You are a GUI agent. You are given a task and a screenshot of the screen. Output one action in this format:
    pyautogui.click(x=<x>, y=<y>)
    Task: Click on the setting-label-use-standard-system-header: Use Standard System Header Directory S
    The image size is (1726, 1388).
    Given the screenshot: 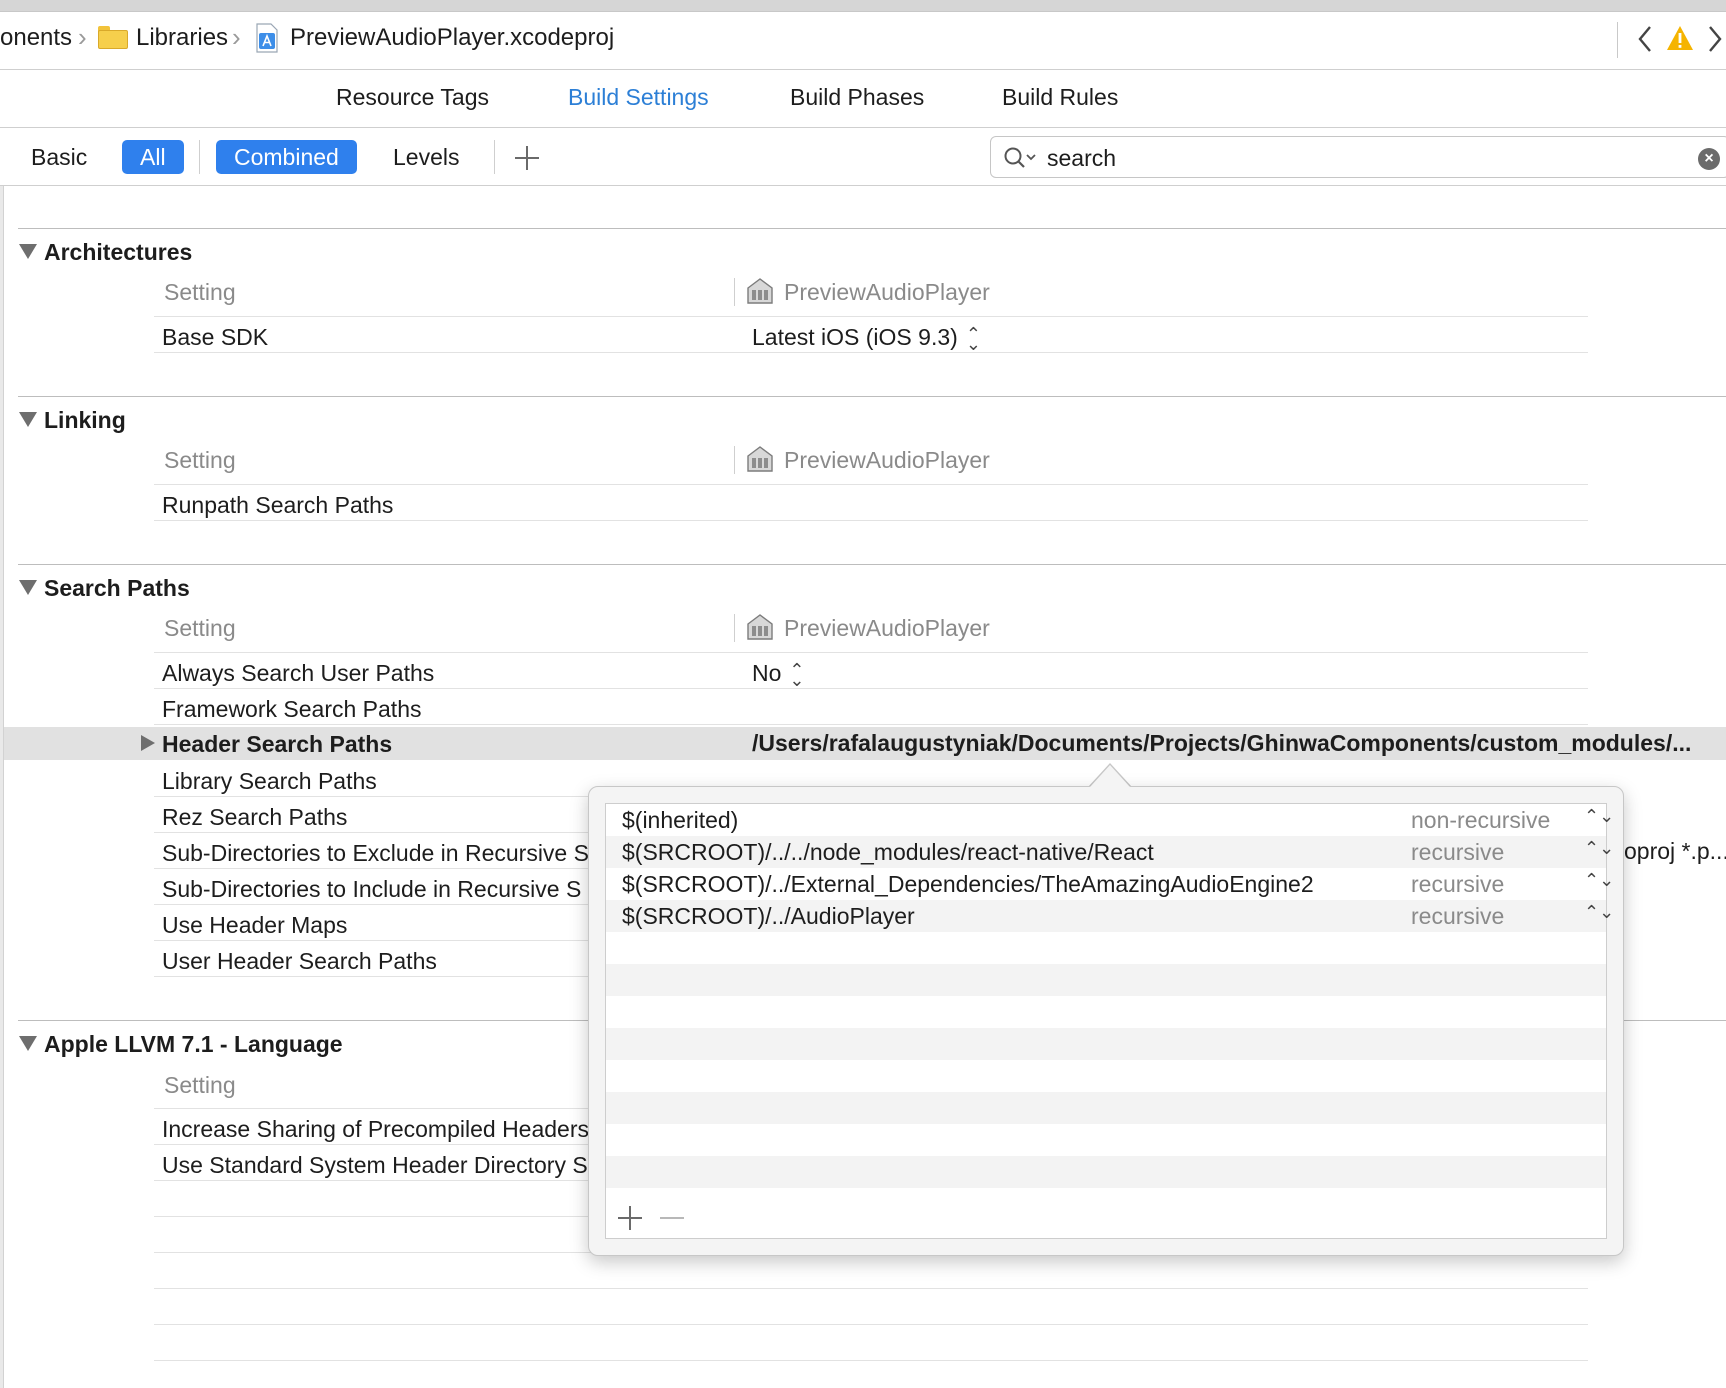 What is the action you would take?
    pyautogui.click(x=375, y=1165)
    